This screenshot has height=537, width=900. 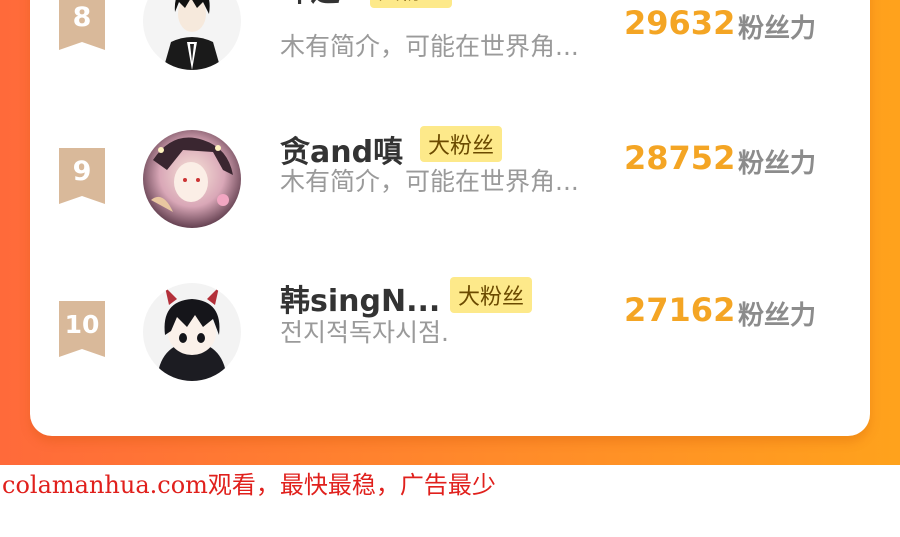 What do you see at coordinates (680, 310) in the screenshot?
I see `fan-score: 27162` at bounding box center [680, 310].